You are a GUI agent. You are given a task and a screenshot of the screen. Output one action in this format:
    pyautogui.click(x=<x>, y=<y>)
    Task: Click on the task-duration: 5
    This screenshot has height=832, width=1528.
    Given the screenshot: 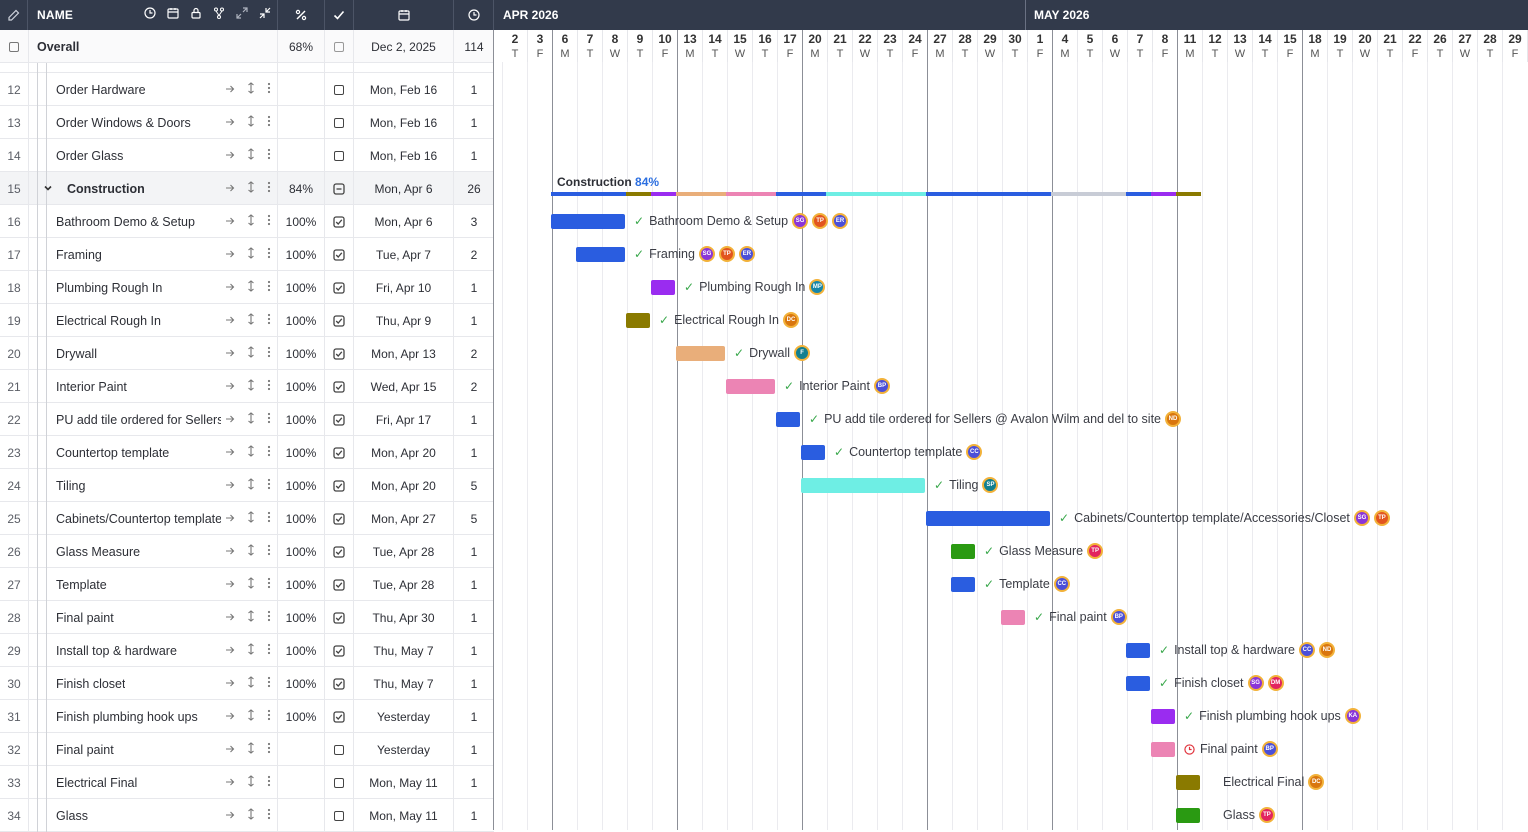 What is the action you would take?
    pyautogui.click(x=474, y=485)
    